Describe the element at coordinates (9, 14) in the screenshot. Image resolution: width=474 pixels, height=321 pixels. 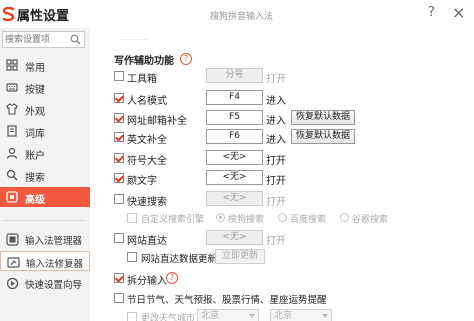
I see `sogou-logo-icon` at that location.